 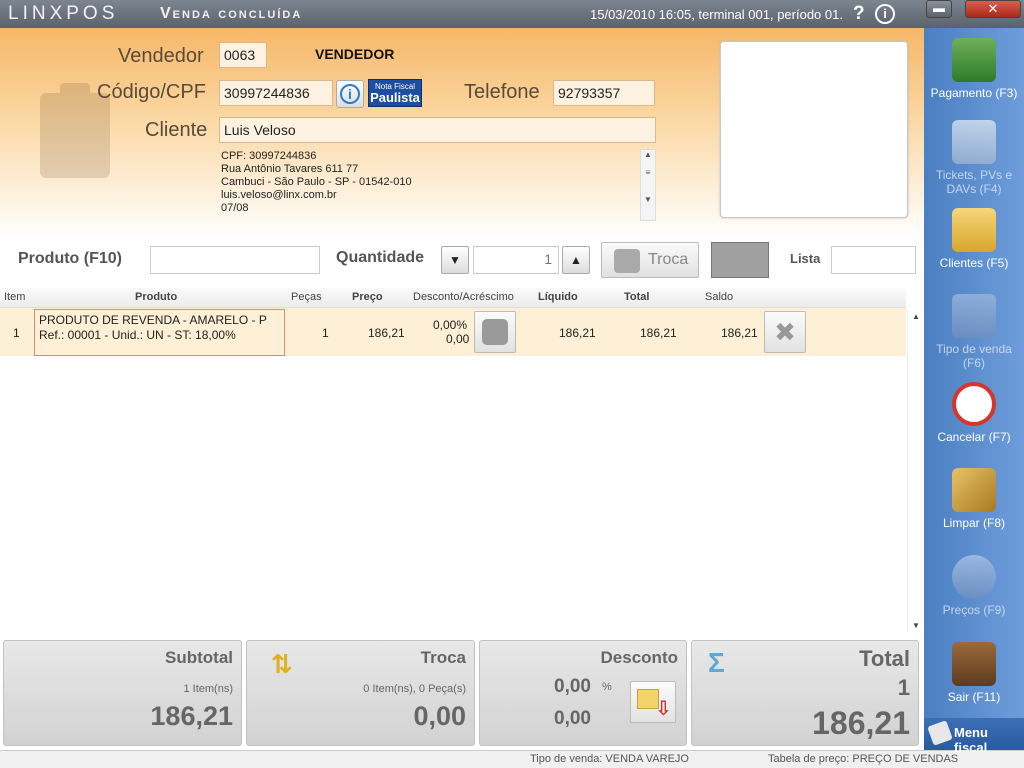 I want to click on quantity-decrease-button: ▼, so click(x=455, y=260).